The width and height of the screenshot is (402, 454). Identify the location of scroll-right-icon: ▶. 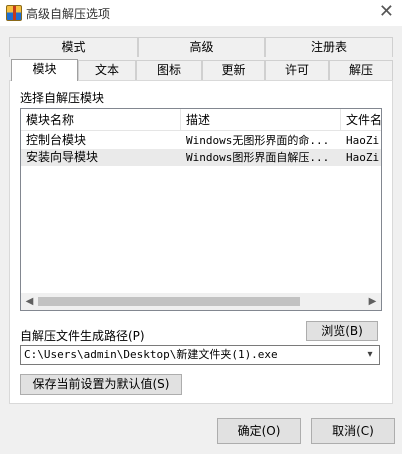
(372, 301).